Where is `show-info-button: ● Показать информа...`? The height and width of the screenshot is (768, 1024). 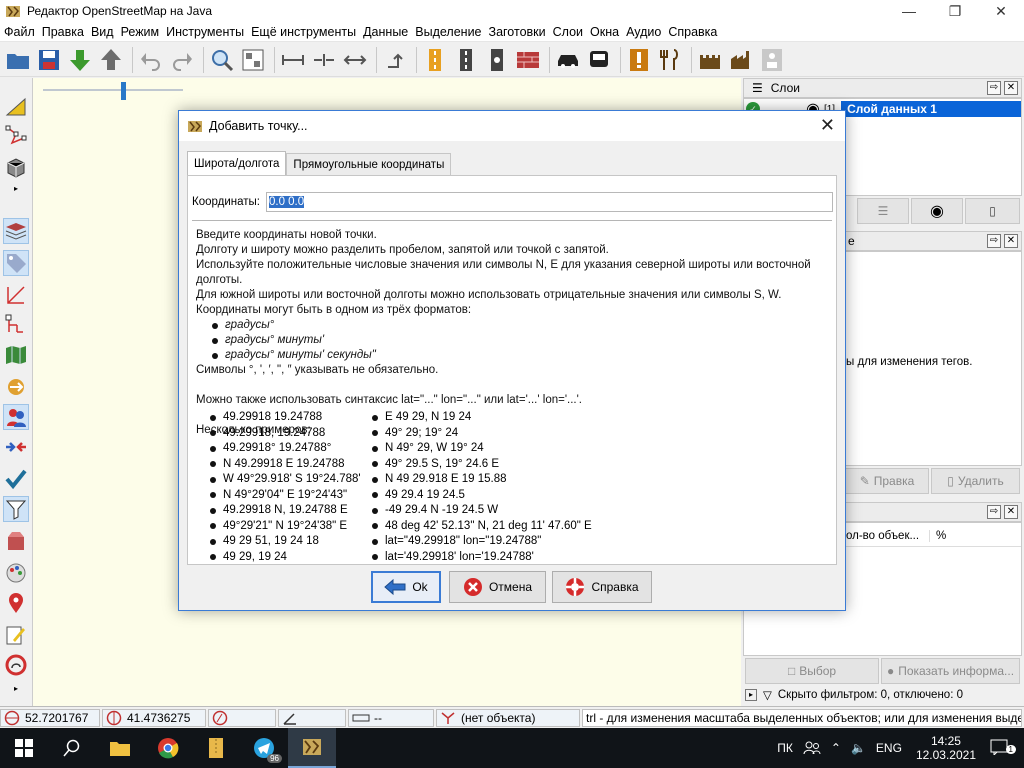
show-info-button: ● Показать информа... is located at coordinates (950, 671).